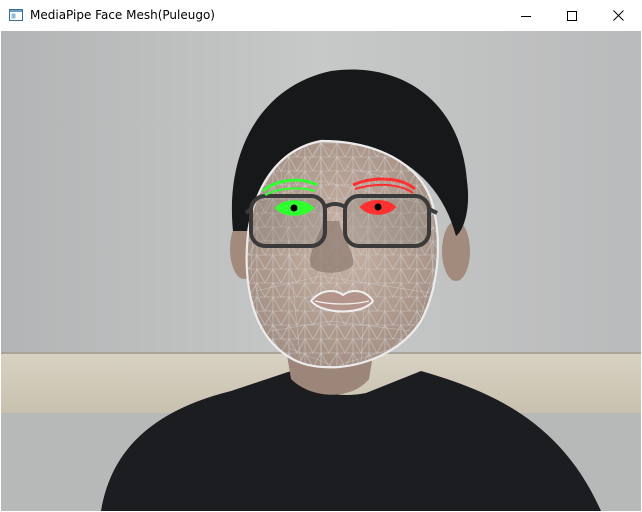 The height and width of the screenshot is (512, 642). I want to click on close-icon, so click(618, 15).